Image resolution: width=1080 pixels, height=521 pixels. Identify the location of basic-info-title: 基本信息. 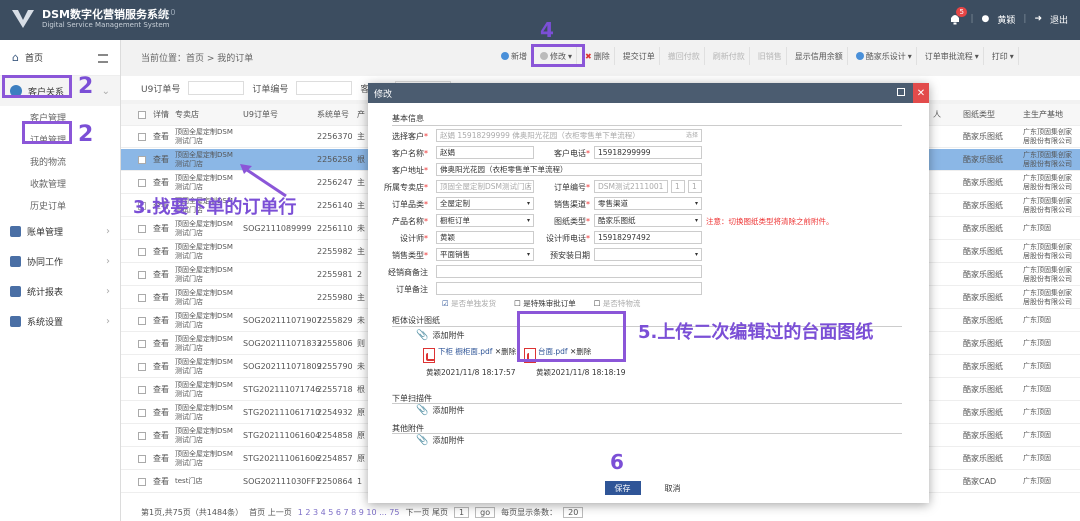
(408, 118).